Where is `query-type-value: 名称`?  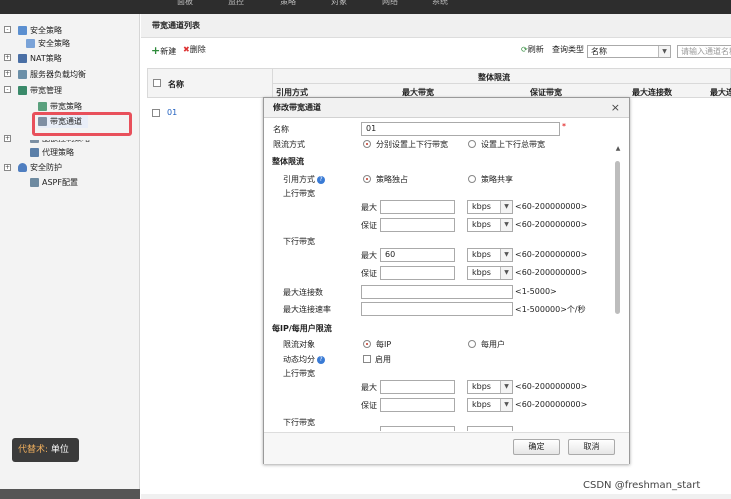
query-type-value: 名称 is located at coordinates (599, 51).